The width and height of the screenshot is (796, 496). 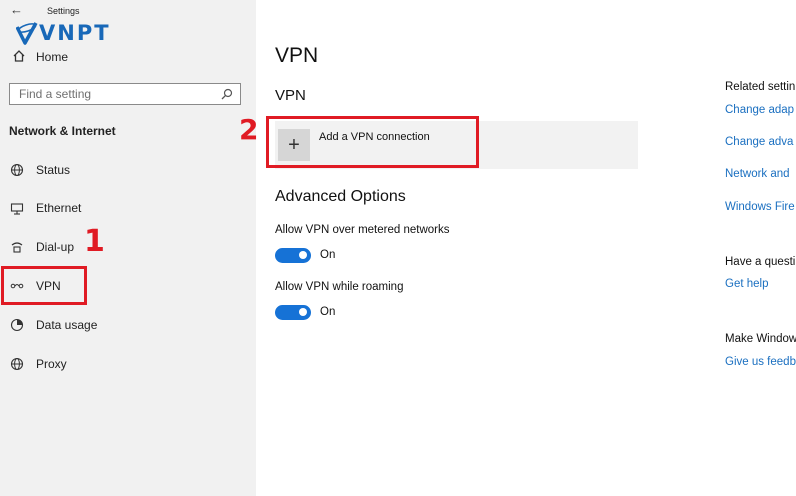 What do you see at coordinates (59, 208) in the screenshot?
I see `sidebar-item-label: Ethernet` at bounding box center [59, 208].